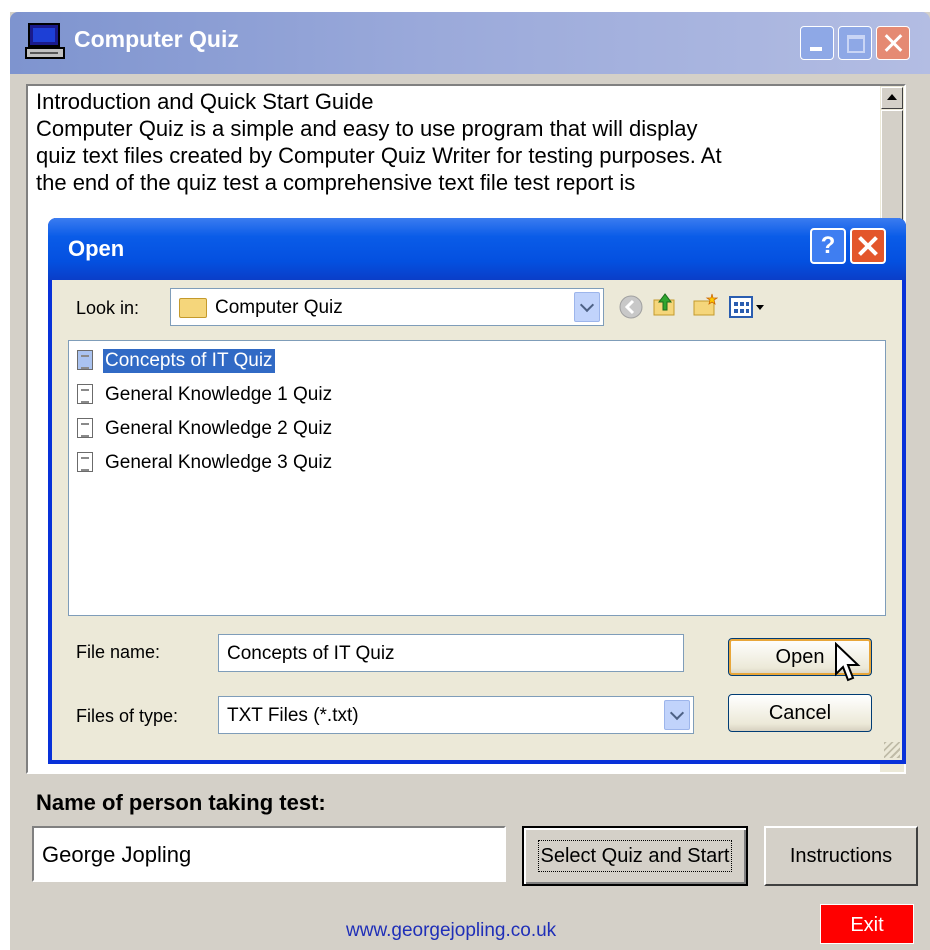 This screenshot has height=950, width=930. I want to click on computer-icon, so click(45, 41).